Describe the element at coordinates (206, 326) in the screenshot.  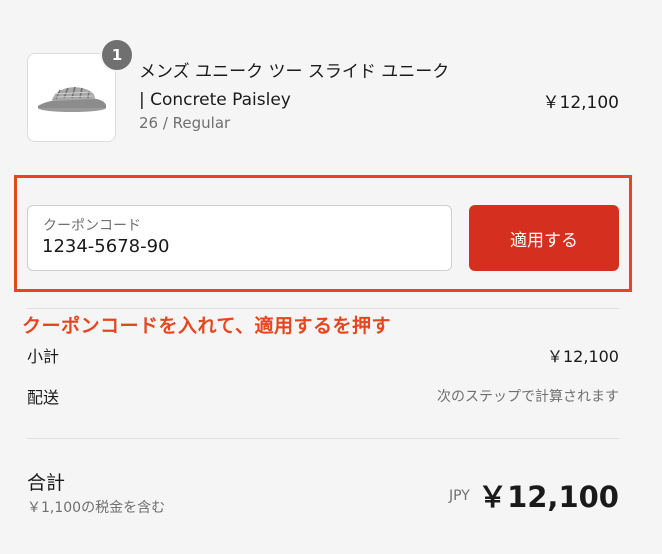
I see `instruction-annotation: クーポンコードを入れて、適用するを押す` at that location.